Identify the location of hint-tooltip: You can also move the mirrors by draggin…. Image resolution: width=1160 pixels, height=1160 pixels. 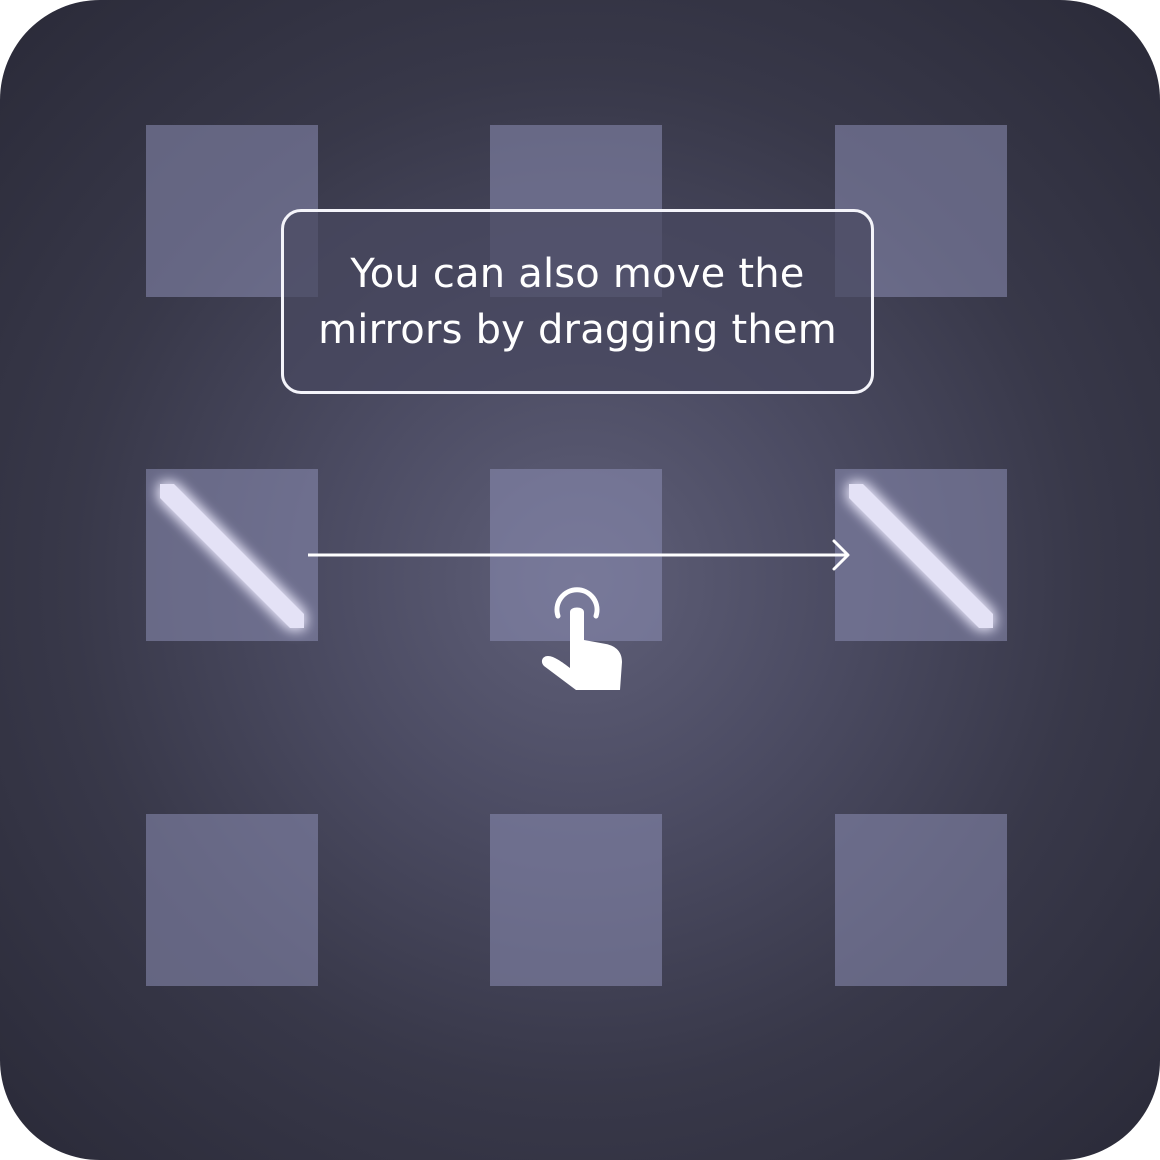
(577, 301).